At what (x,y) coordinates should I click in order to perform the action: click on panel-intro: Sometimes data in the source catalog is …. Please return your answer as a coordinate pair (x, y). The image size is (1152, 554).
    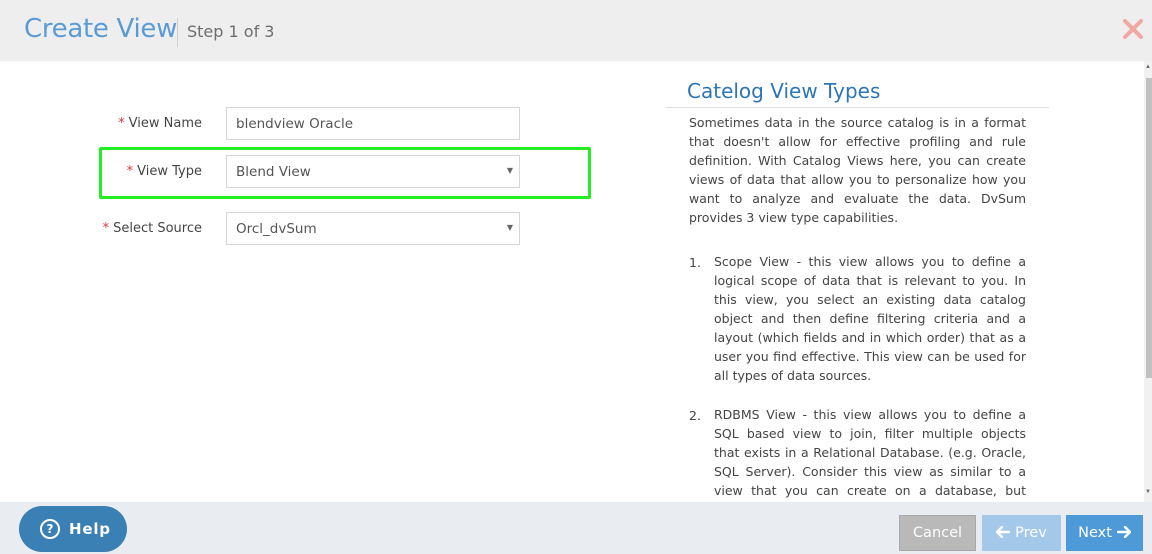
    Looking at the image, I should click on (857, 170).